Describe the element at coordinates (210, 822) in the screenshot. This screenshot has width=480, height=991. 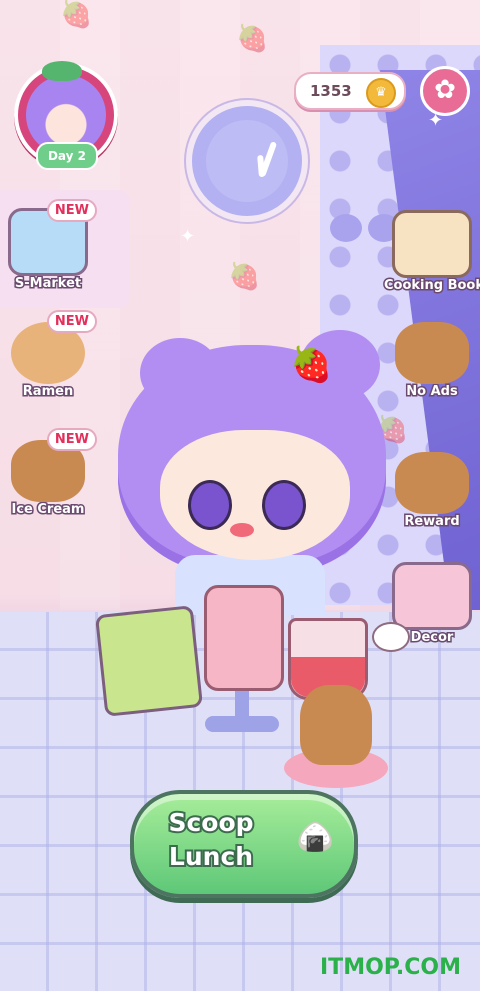
I see `scoop-label-line1: Scoop` at that location.